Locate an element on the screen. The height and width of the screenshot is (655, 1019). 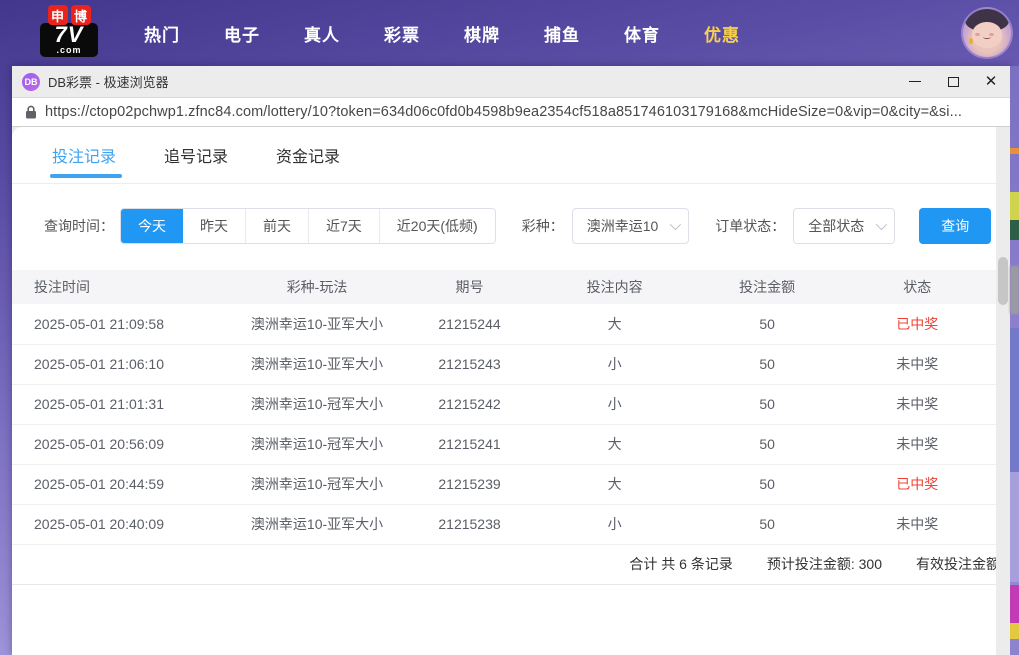
header-issue: 期号 is located at coordinates (469, 287).